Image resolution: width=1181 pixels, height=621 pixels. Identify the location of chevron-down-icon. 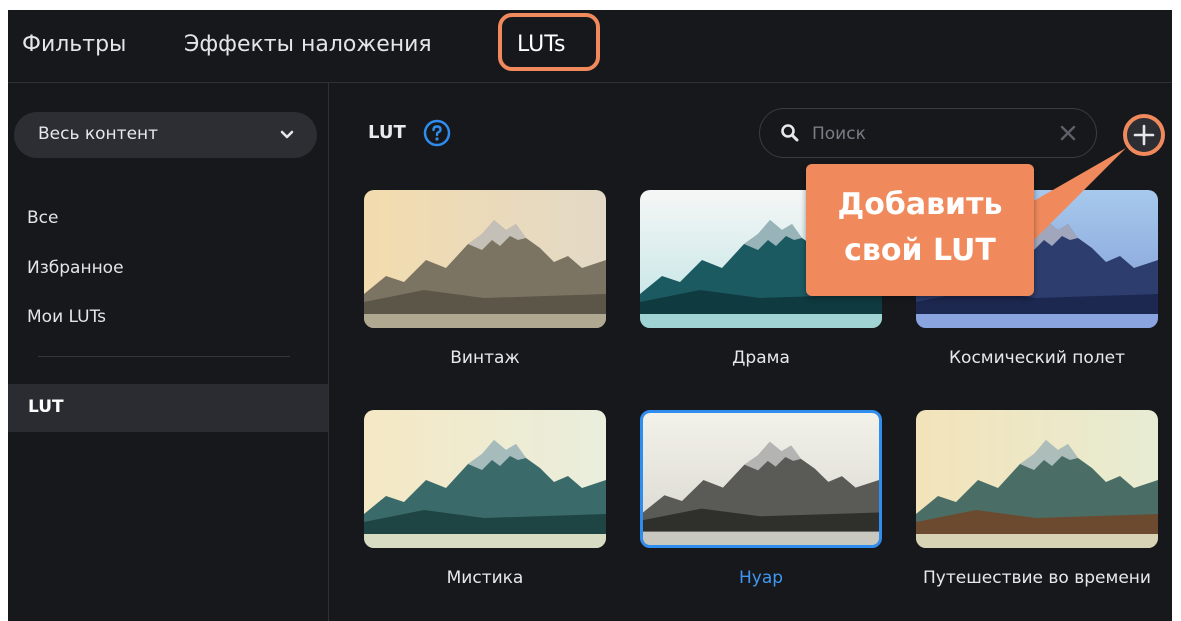
(287, 134).